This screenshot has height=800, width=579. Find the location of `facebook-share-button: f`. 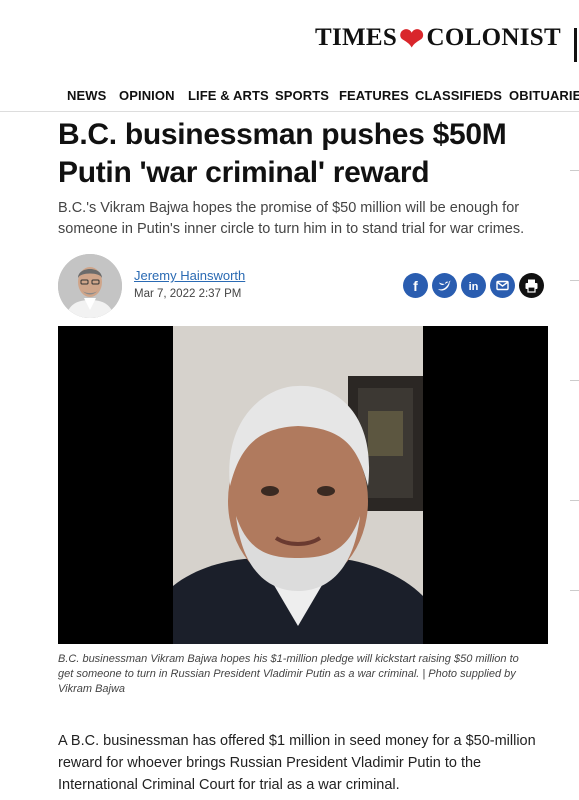

facebook-share-button: f is located at coordinates (415, 285).